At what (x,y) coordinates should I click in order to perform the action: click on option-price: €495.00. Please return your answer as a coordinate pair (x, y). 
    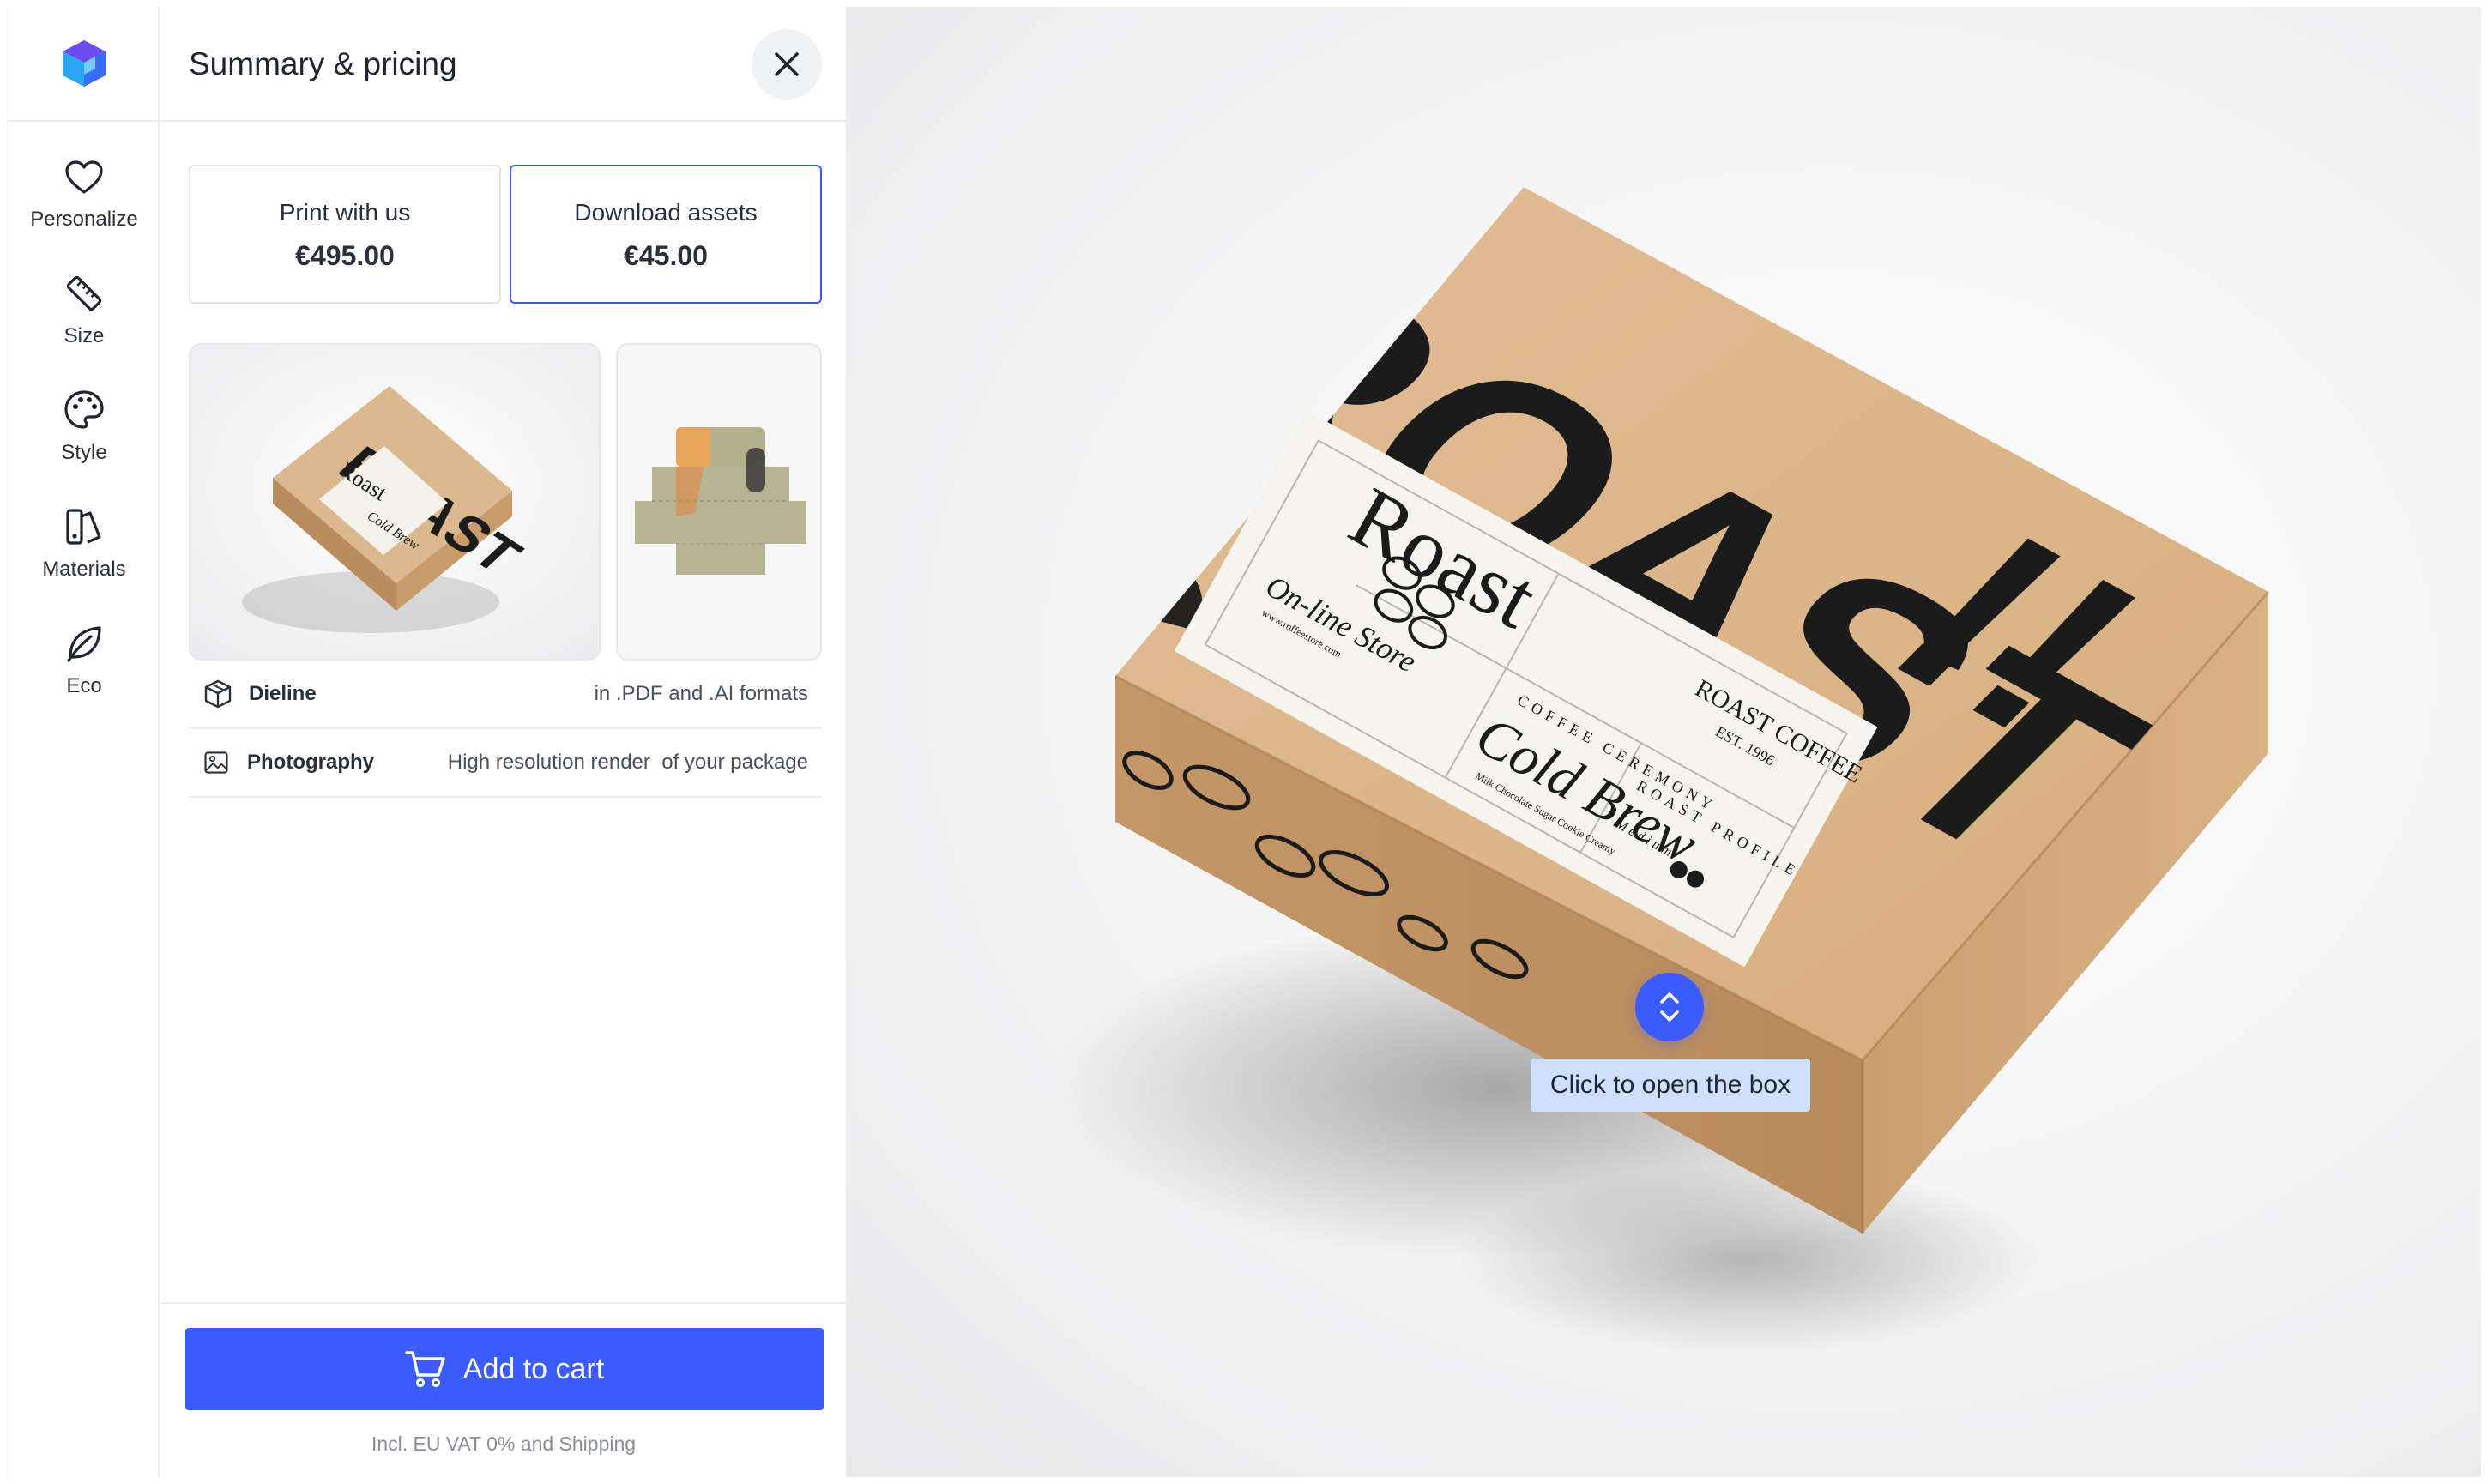
    Looking at the image, I should click on (345, 255).